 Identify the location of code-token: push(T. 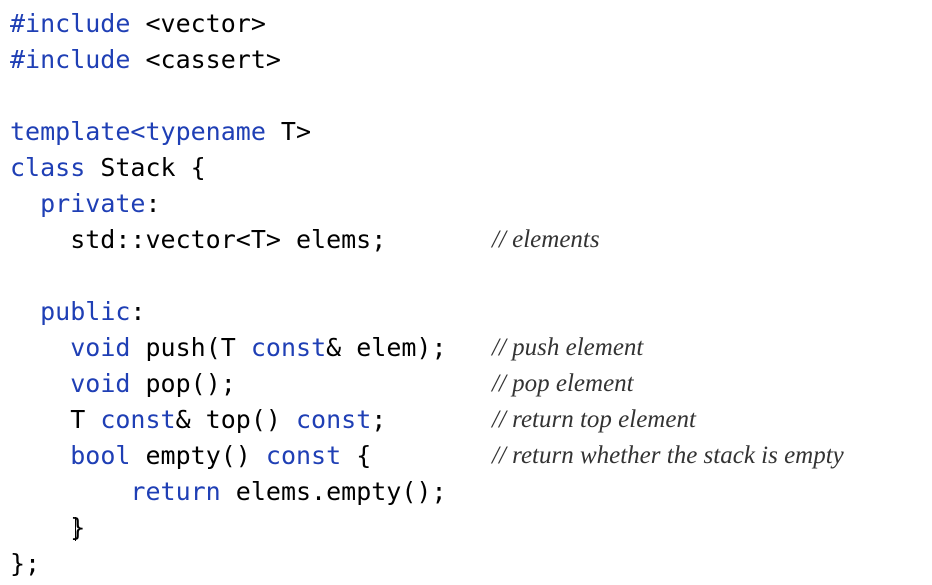
(190, 347).